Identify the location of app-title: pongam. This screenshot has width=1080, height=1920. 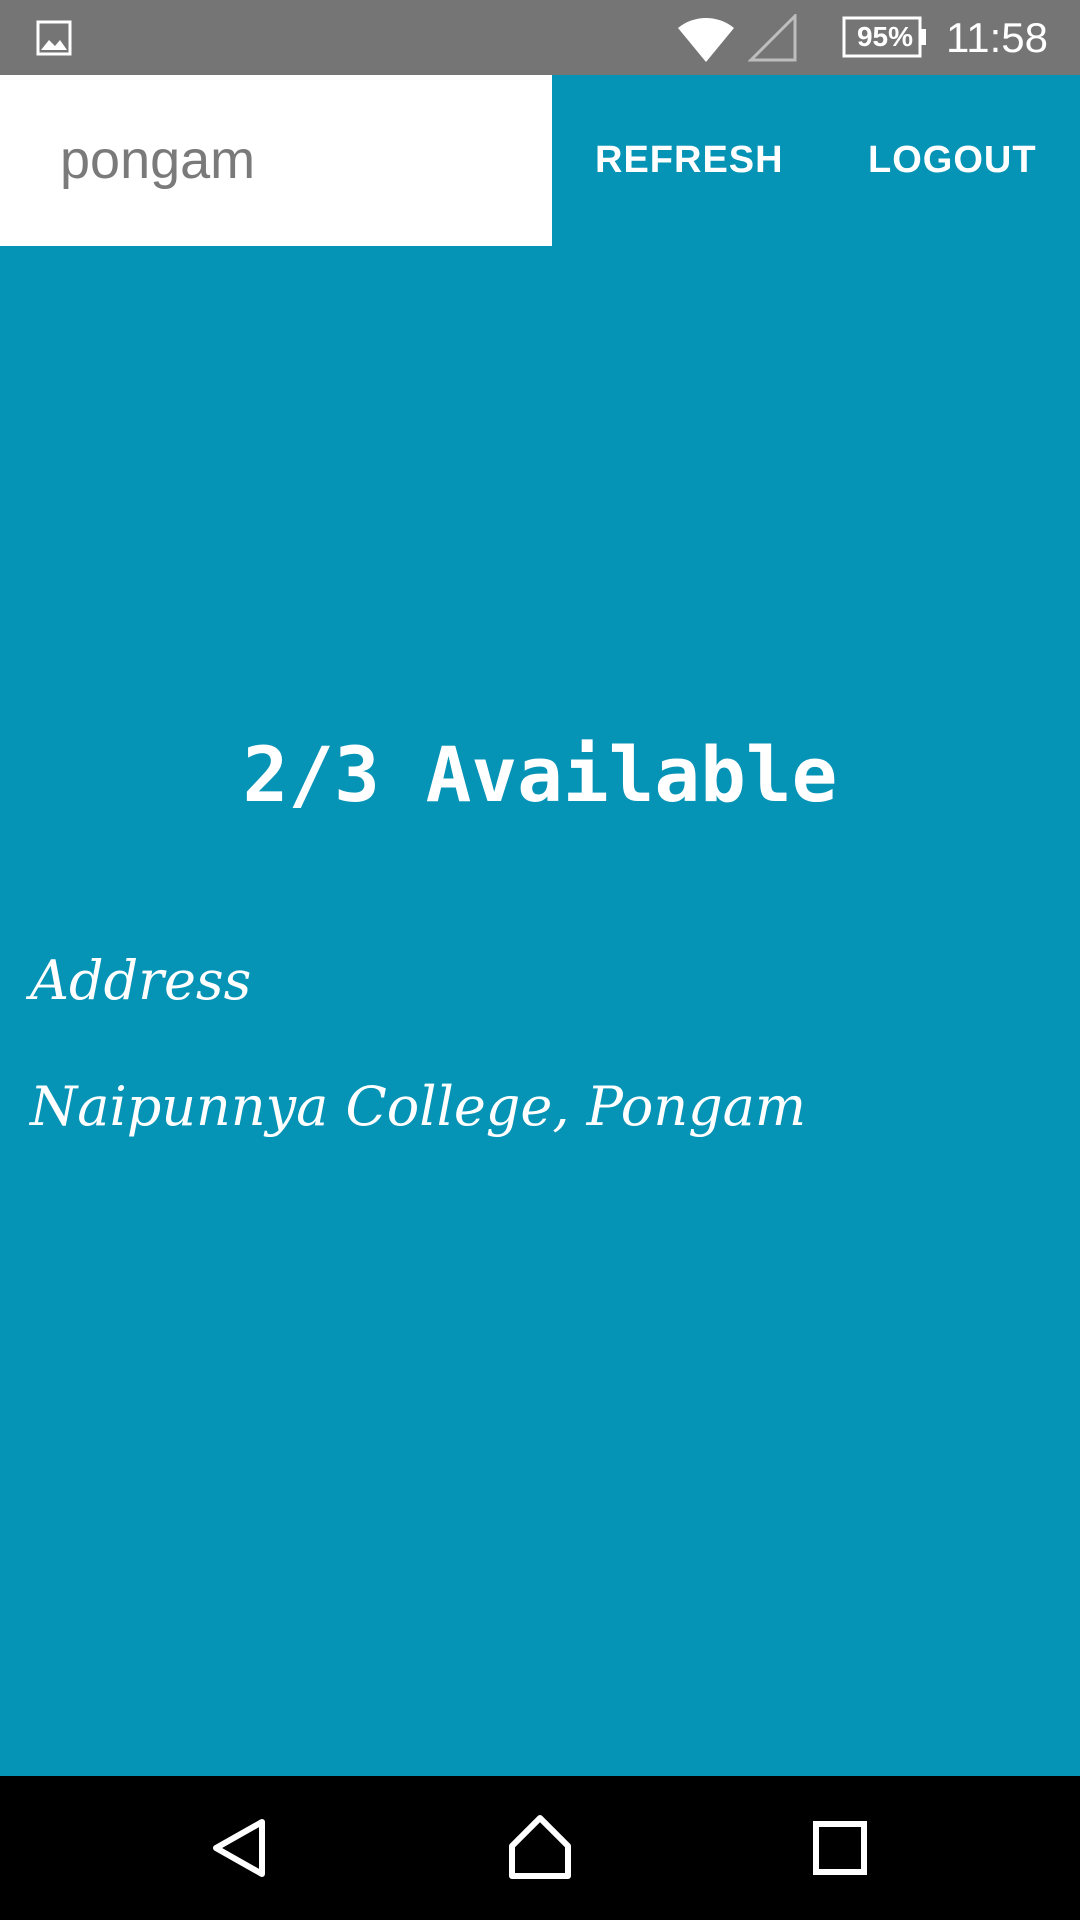
(158, 160).